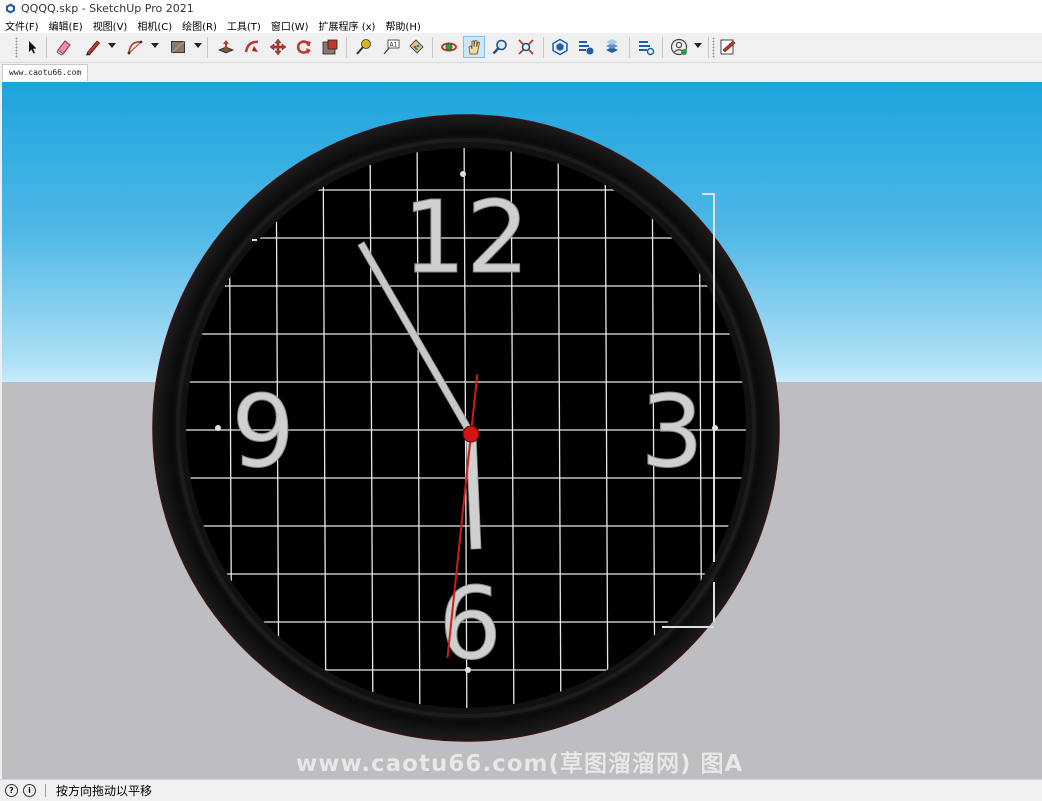  I want to click on title-bar: QQQQ.skp - SketchUp Pro 2021, so click(521, 8).